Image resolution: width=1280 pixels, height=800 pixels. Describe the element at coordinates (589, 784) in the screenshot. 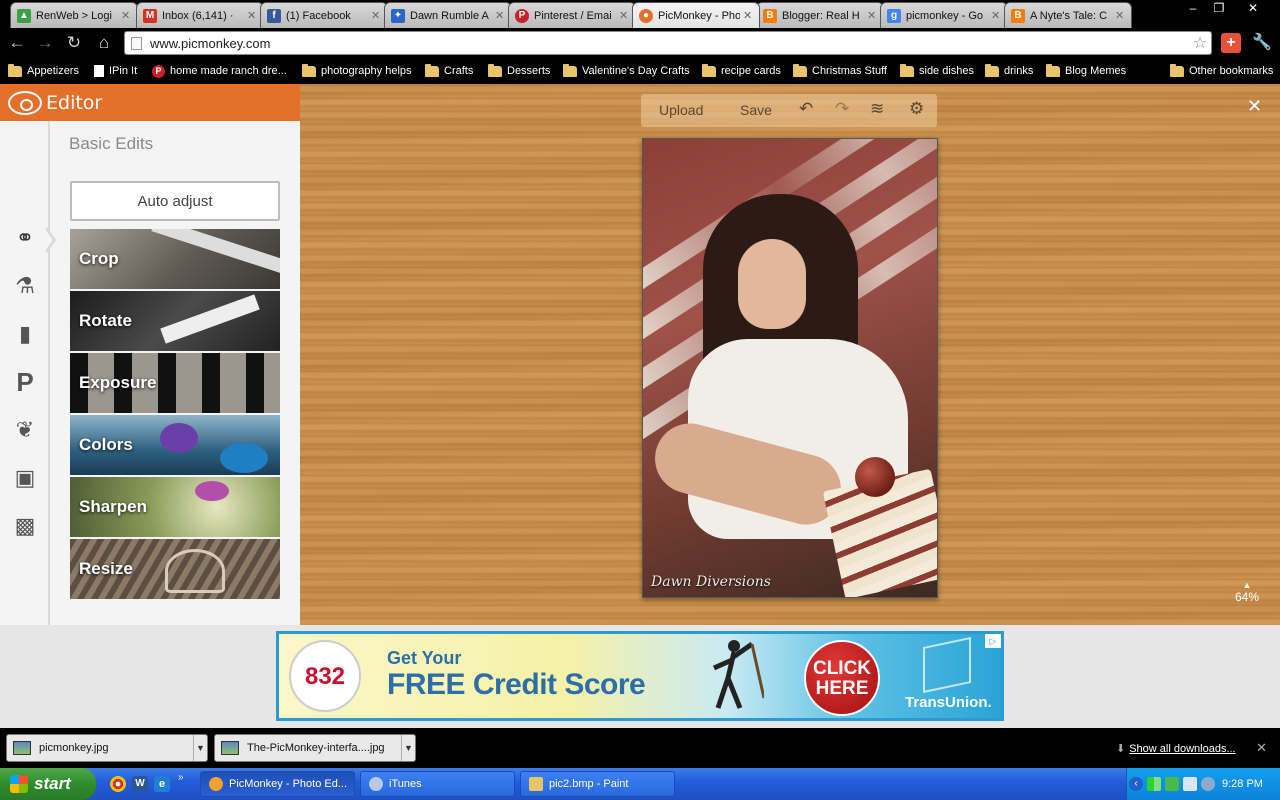

I see `task-label: pic2.bmp - Paint` at that location.